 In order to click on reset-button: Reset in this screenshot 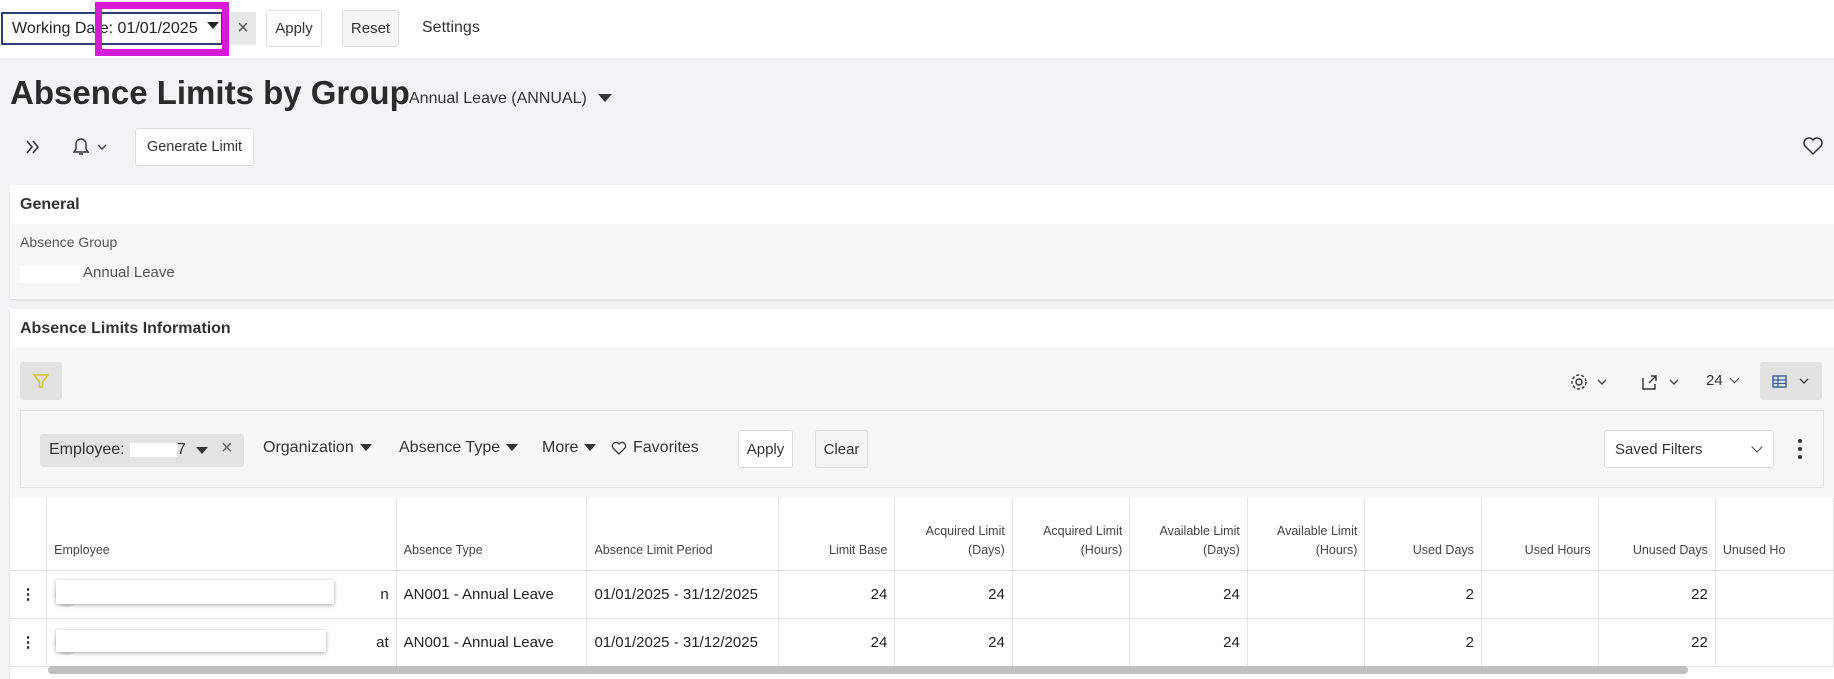, I will do `click(370, 28)`.